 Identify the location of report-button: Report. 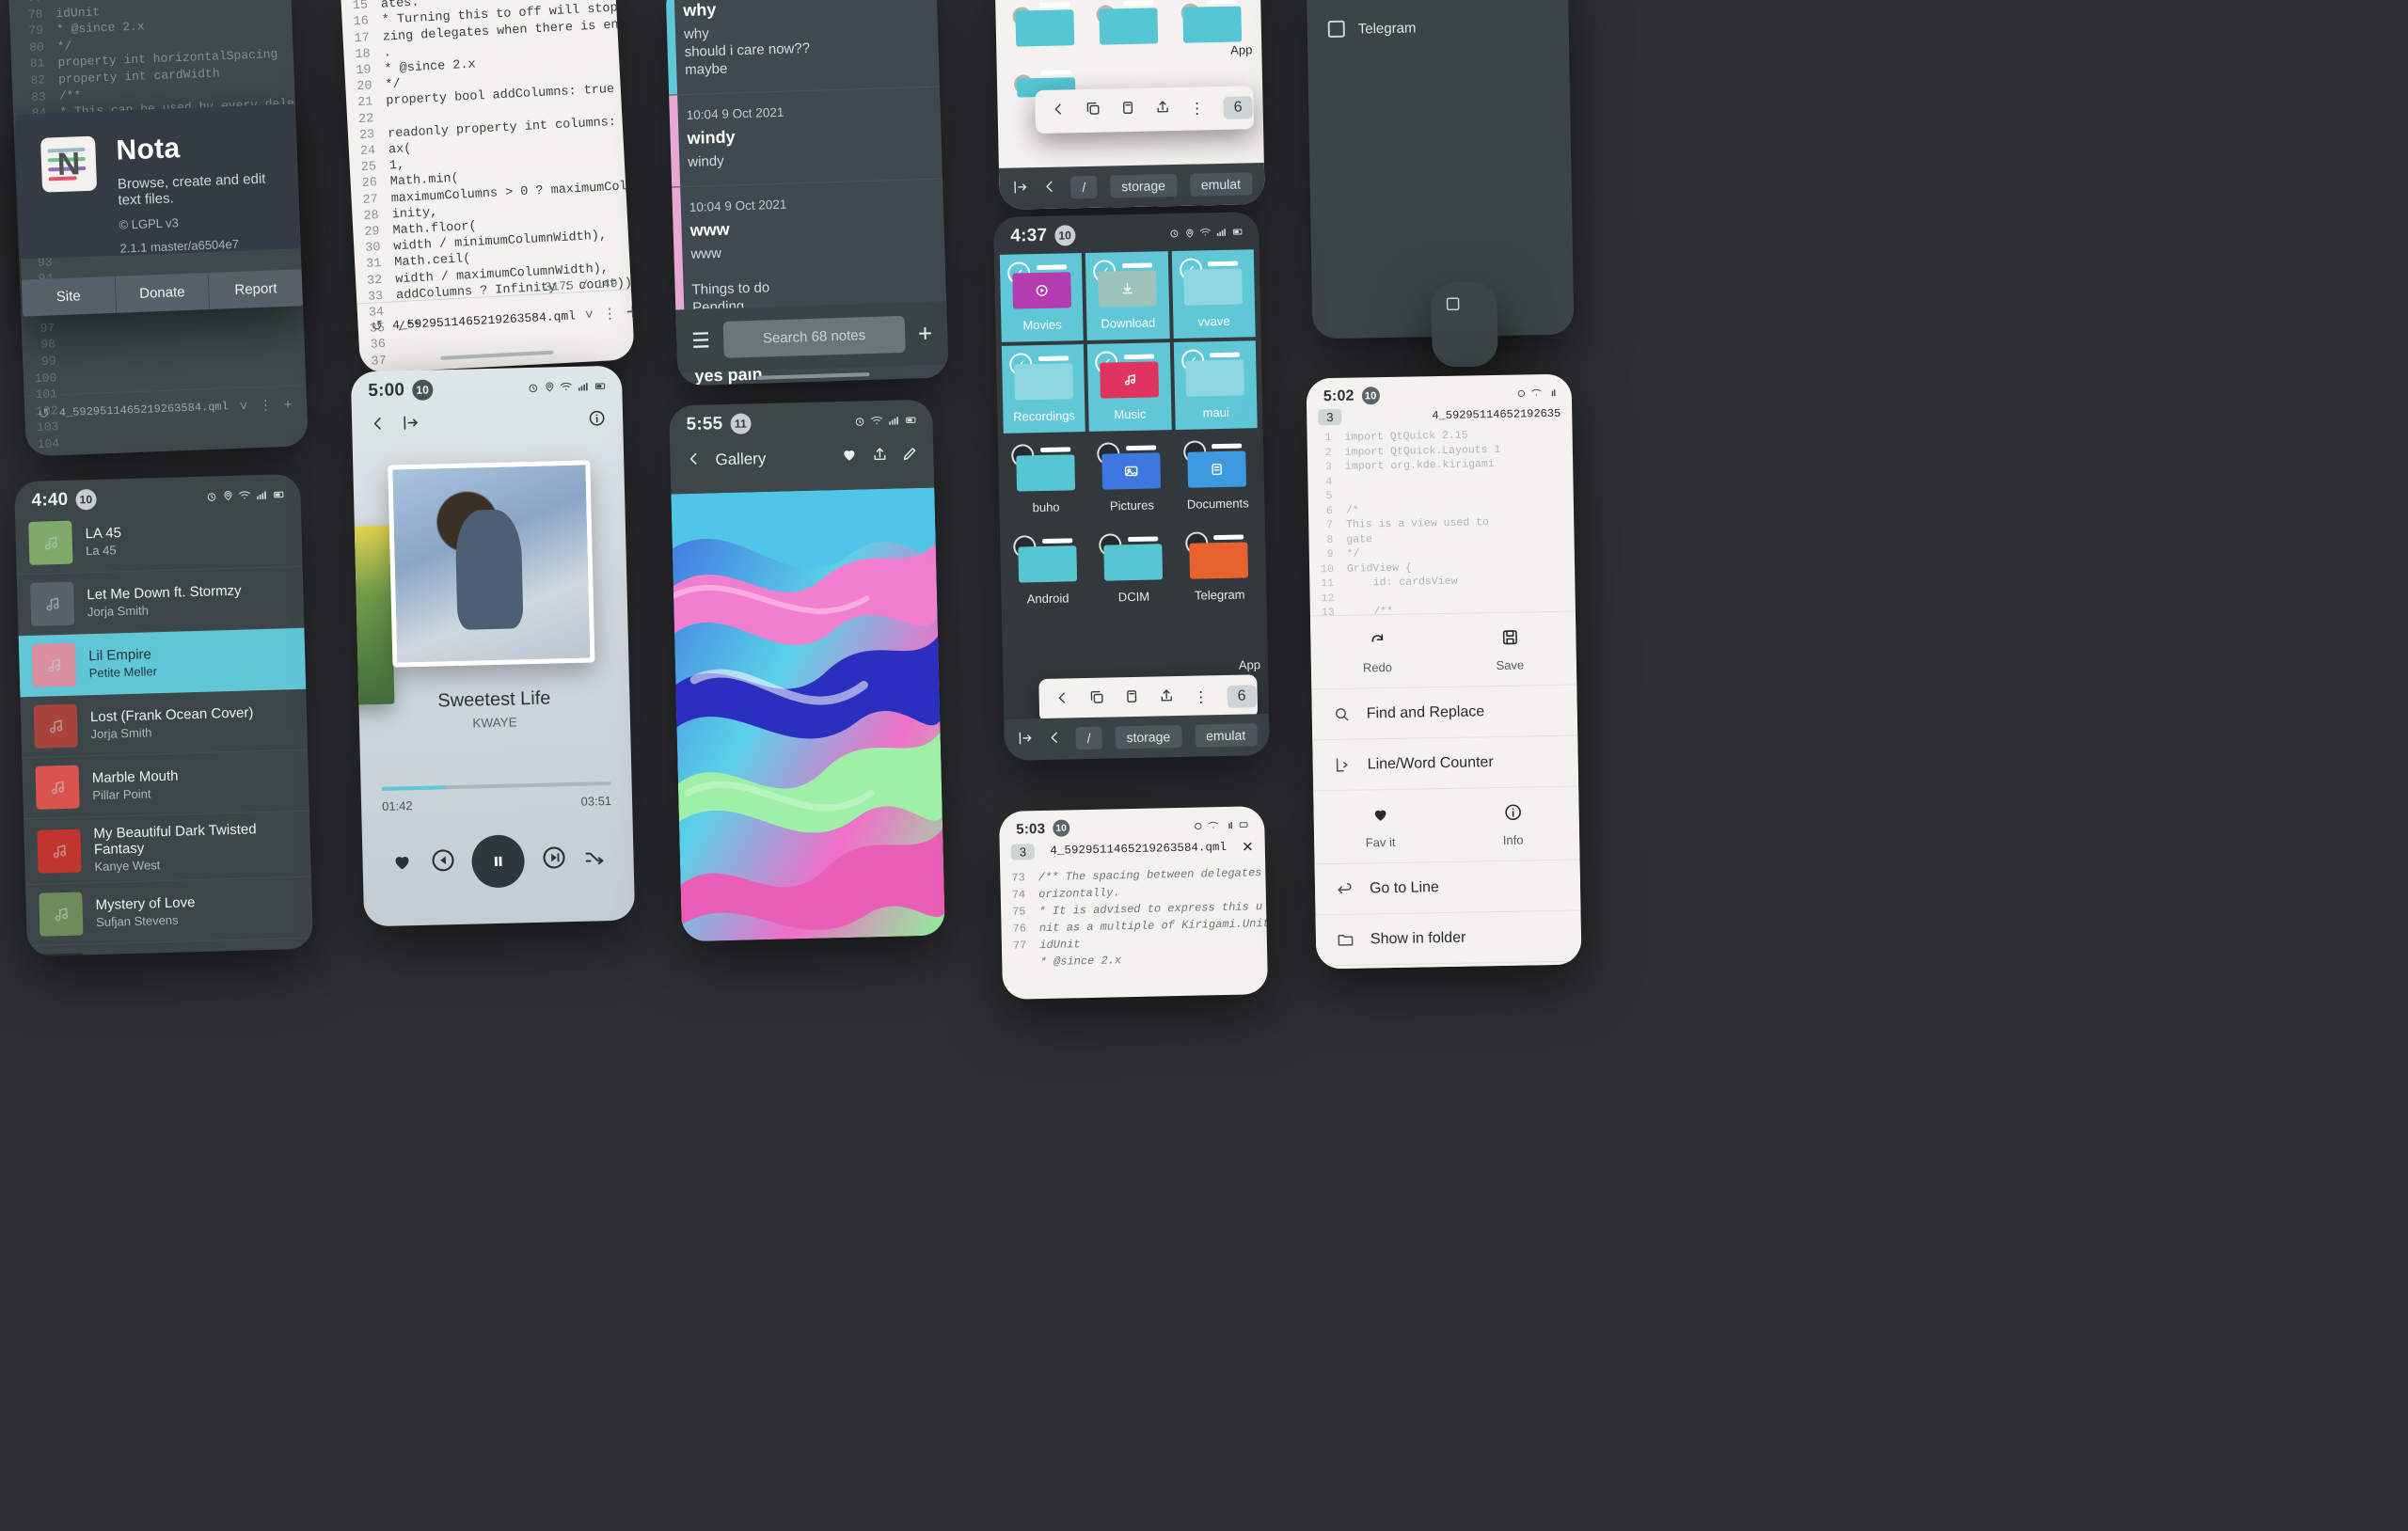
(256, 289).